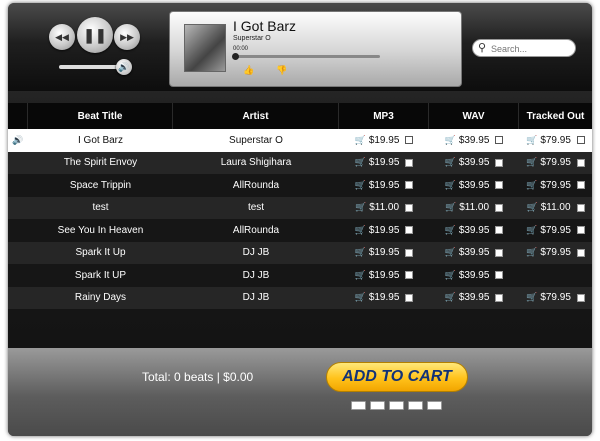 The width and height of the screenshot is (600, 441). I want to click on add-to-cart-button: ADD TO CART, so click(397, 377).